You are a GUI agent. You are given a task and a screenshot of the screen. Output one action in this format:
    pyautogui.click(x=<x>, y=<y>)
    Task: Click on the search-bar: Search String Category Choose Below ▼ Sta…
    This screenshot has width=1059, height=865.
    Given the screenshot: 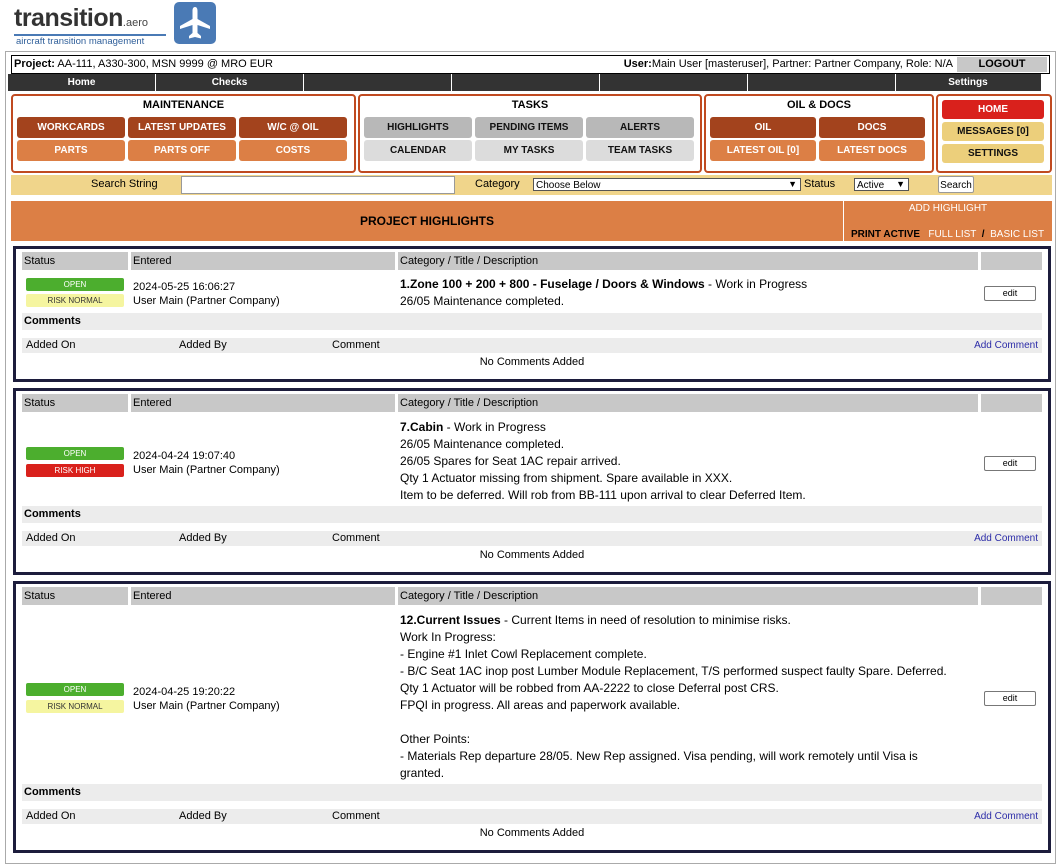 What is the action you would take?
    pyautogui.click(x=531, y=185)
    